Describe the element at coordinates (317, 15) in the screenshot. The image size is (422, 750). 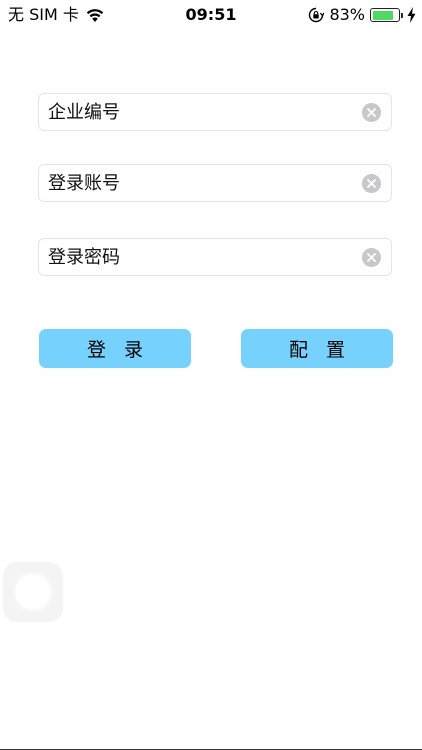
I see `orientation-lock-icon` at that location.